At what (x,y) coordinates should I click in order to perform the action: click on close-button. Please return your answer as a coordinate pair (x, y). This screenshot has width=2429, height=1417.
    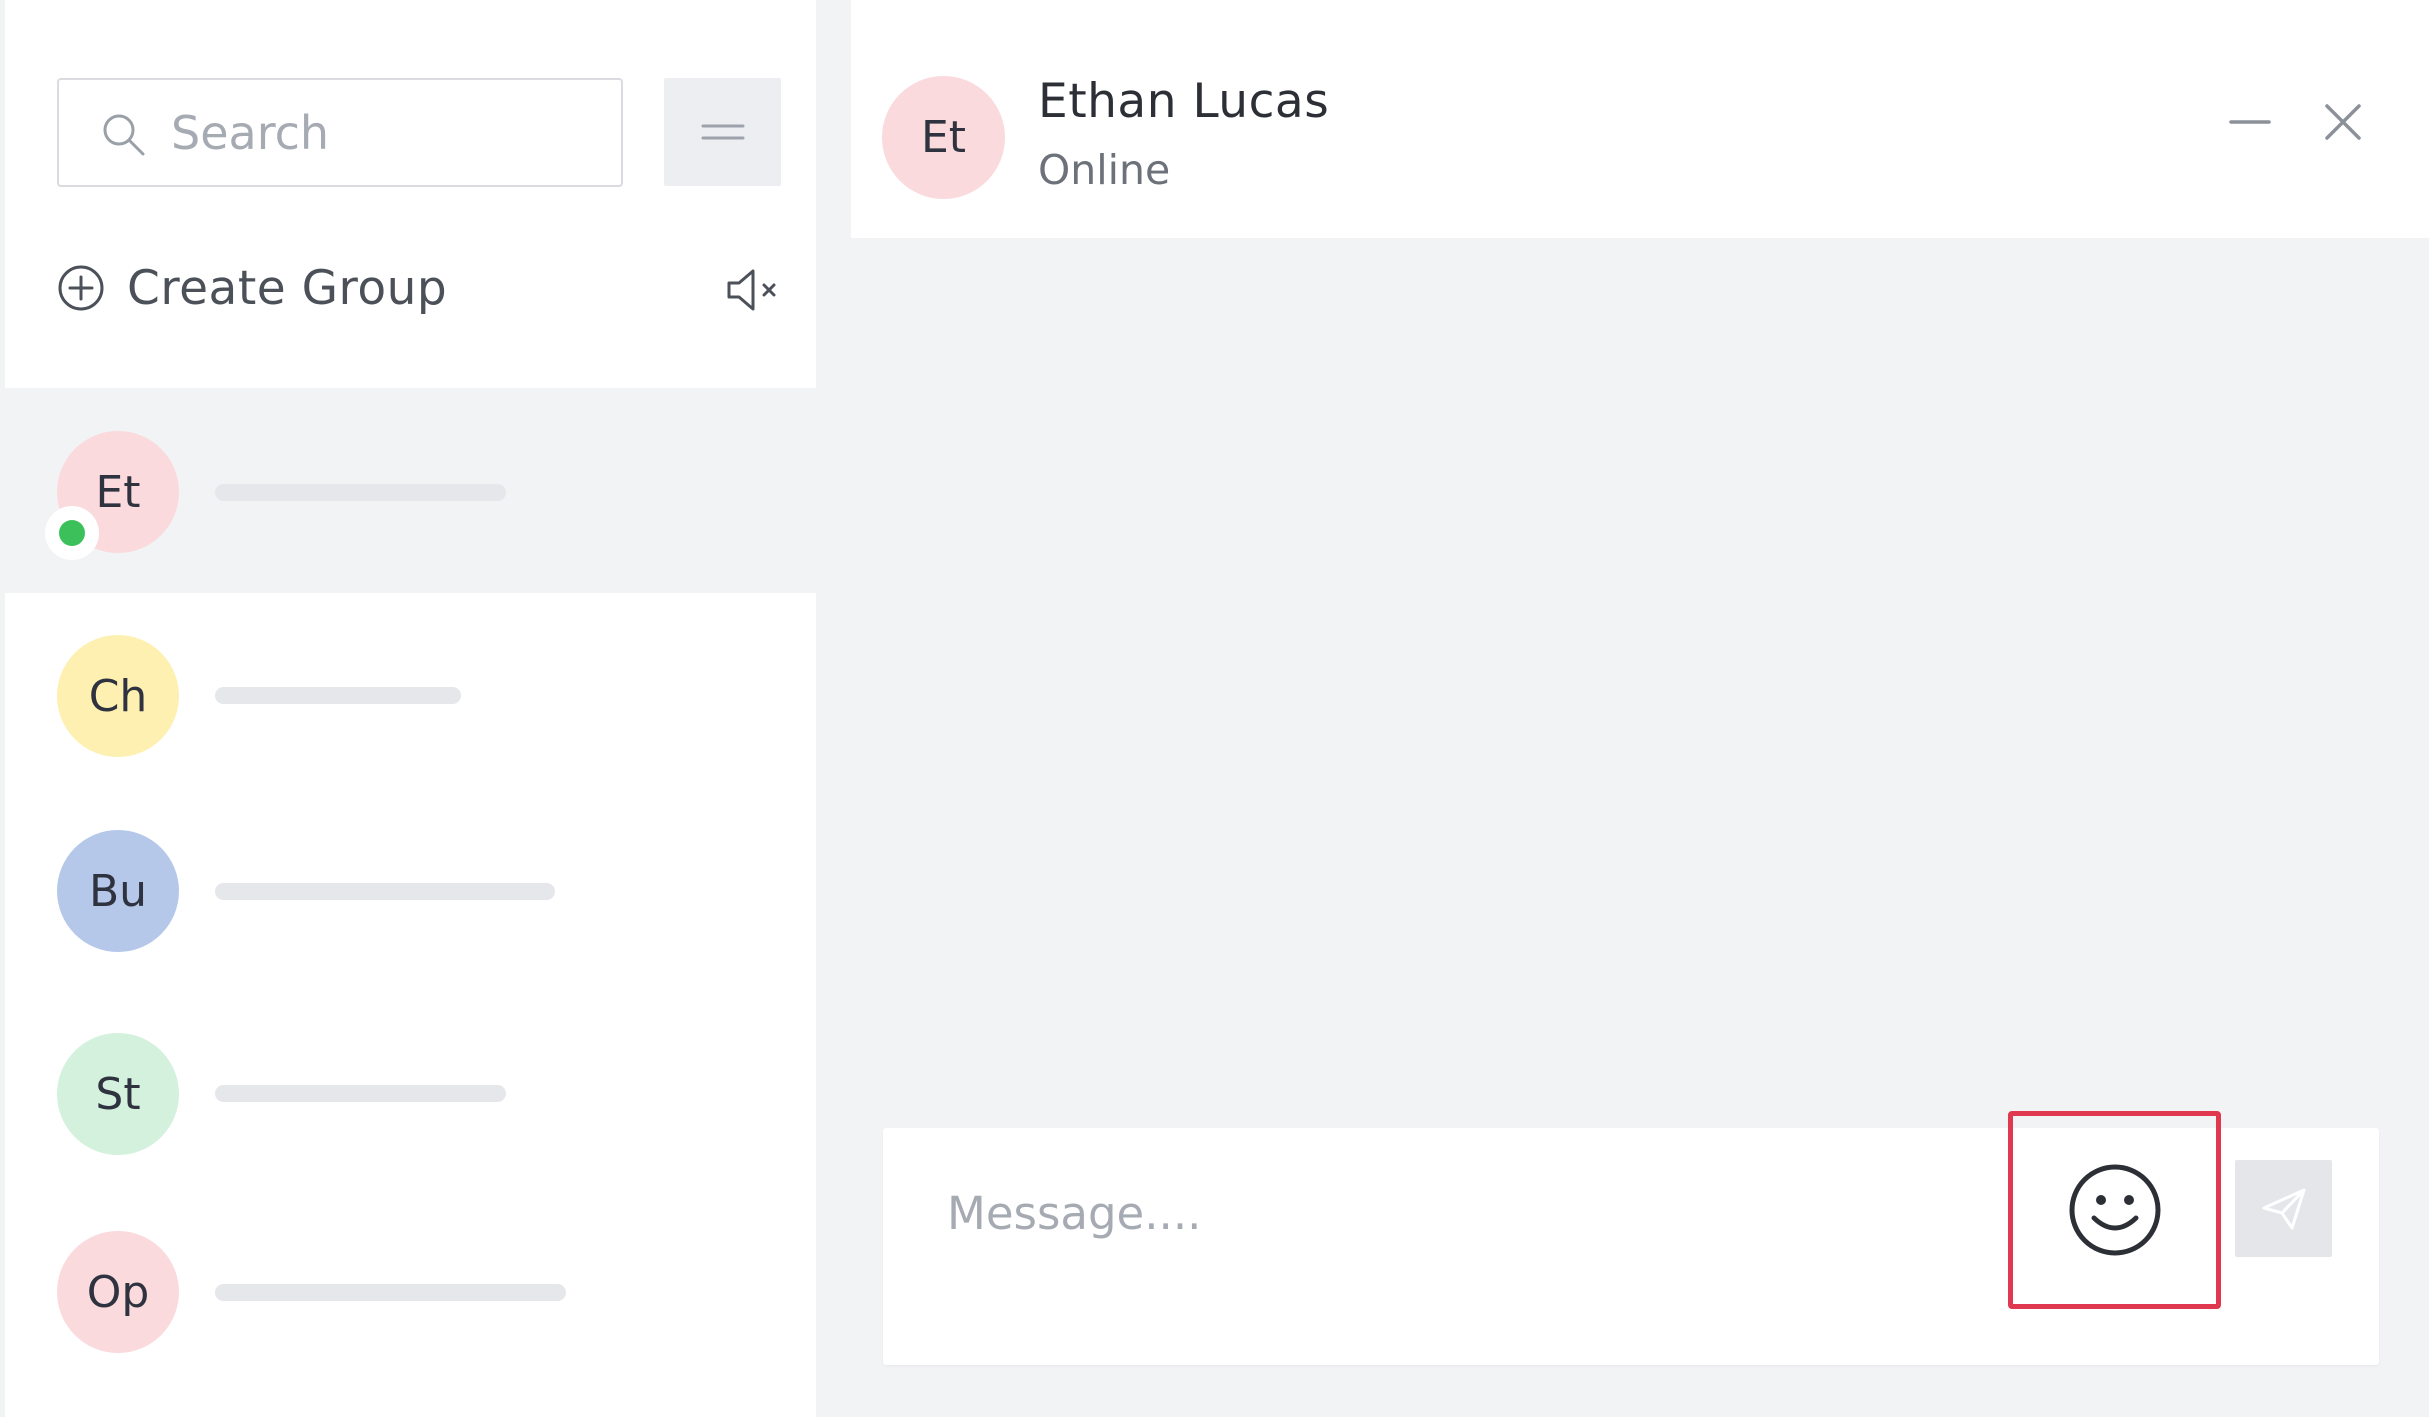
    Looking at the image, I should click on (2343, 122).